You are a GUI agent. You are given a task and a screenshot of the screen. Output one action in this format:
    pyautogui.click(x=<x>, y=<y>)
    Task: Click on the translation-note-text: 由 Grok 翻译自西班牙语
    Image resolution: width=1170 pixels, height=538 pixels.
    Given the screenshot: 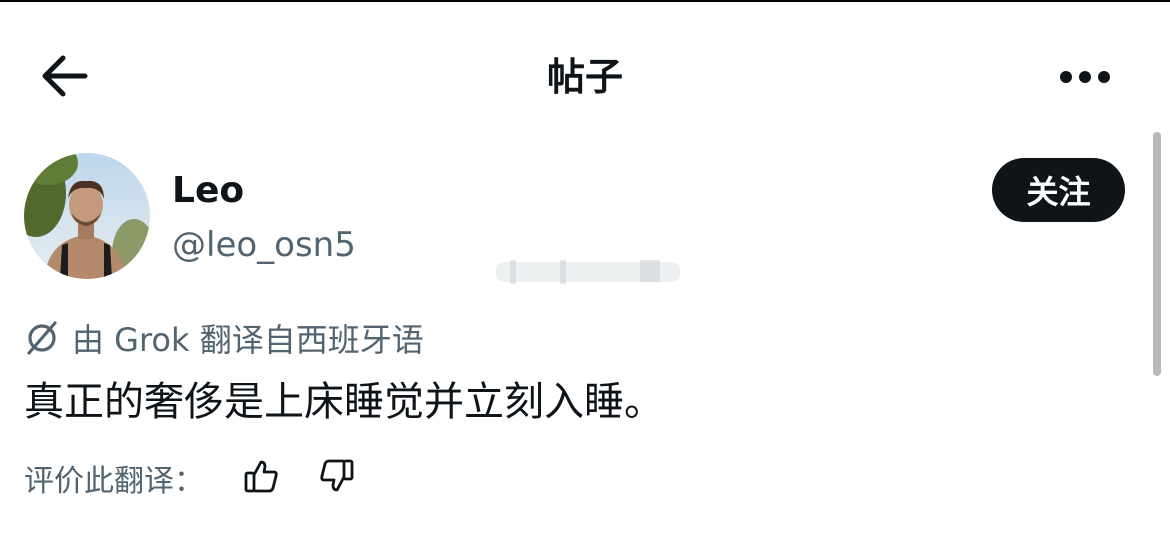 What is the action you would take?
    pyautogui.click(x=248, y=340)
    